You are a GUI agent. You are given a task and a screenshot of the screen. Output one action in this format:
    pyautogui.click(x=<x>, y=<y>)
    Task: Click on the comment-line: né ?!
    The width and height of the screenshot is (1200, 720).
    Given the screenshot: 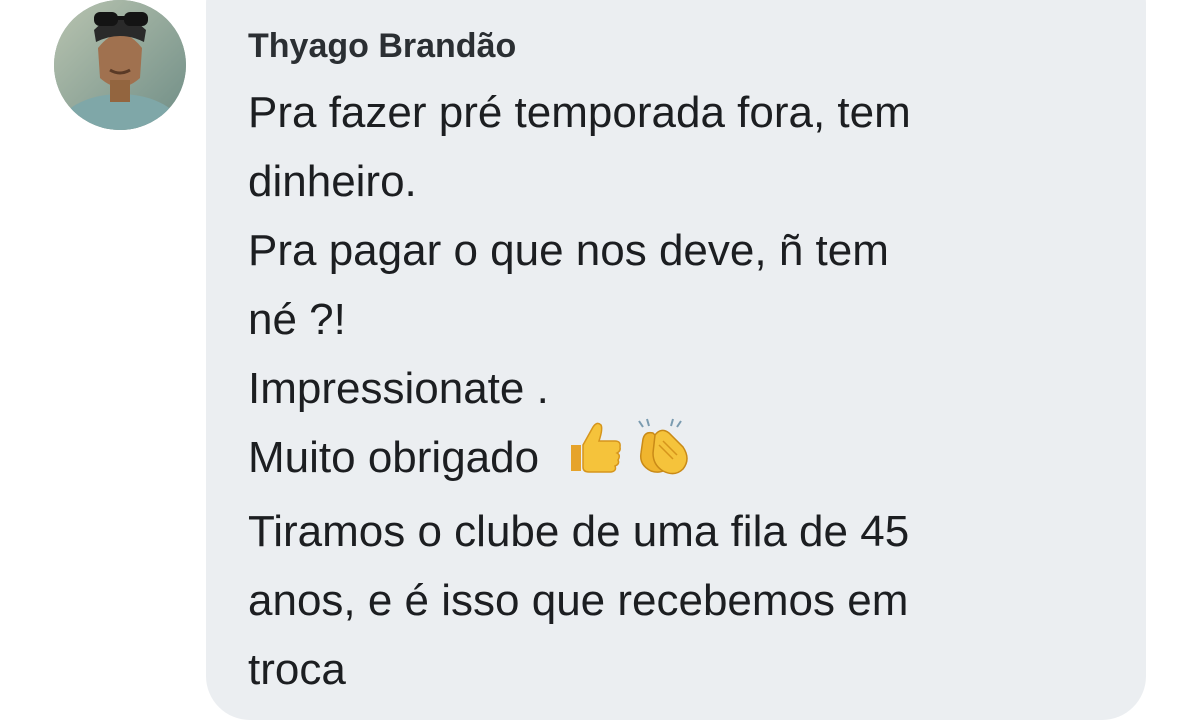 What is the action you would take?
    pyautogui.click(x=297, y=319)
    